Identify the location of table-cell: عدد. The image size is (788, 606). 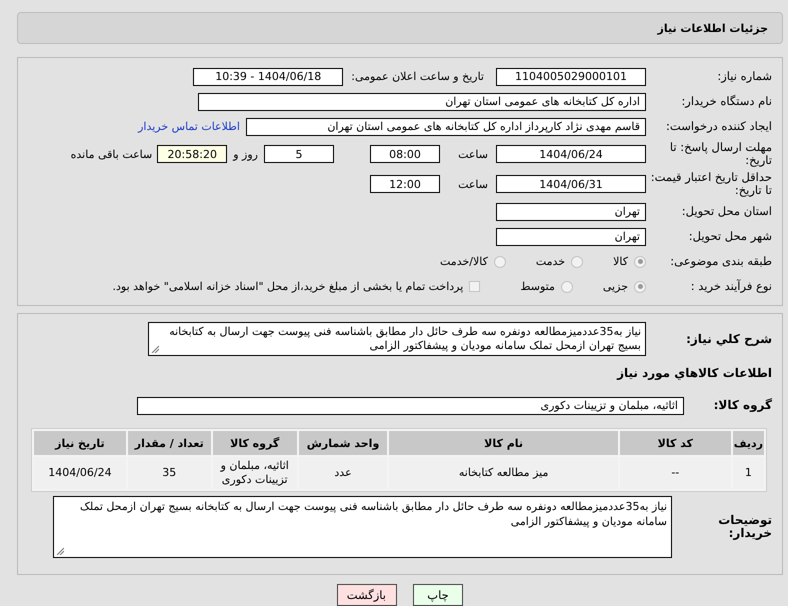
(343, 473).